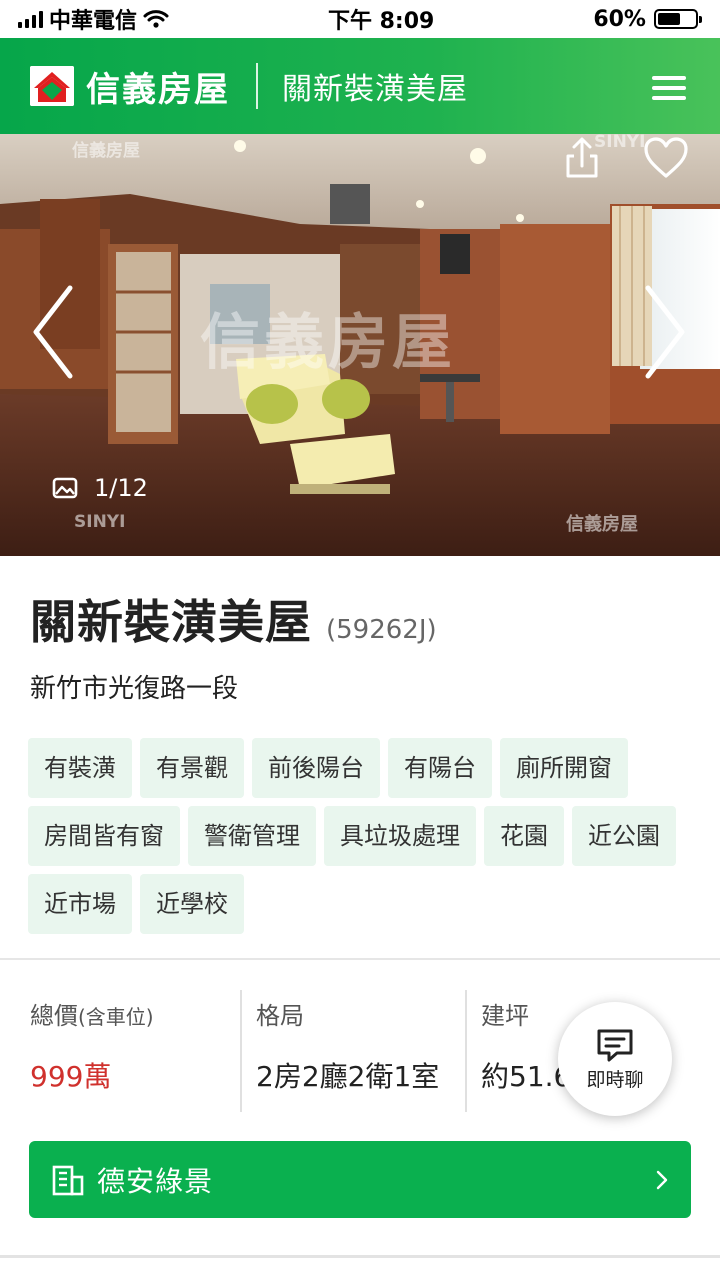  What do you see at coordinates (71, 1076) in the screenshot?
I see `price-value: 999萬` at bounding box center [71, 1076].